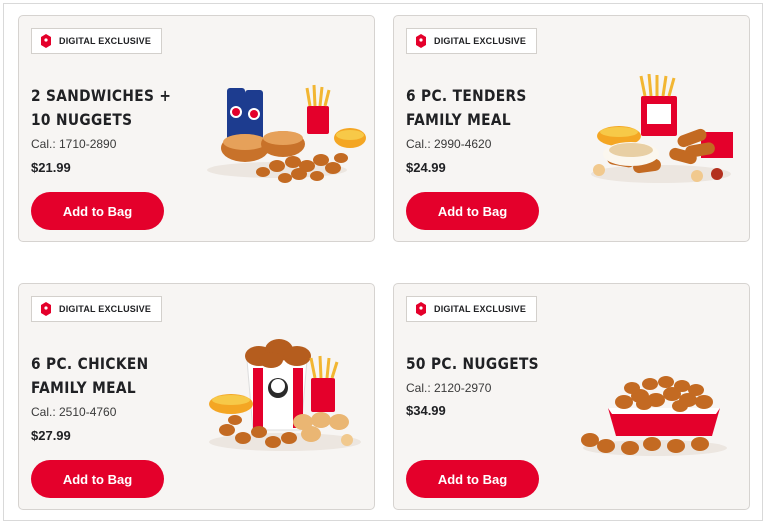 This screenshot has width=768, height=526. I want to click on offer-price: $34.99, so click(426, 410).